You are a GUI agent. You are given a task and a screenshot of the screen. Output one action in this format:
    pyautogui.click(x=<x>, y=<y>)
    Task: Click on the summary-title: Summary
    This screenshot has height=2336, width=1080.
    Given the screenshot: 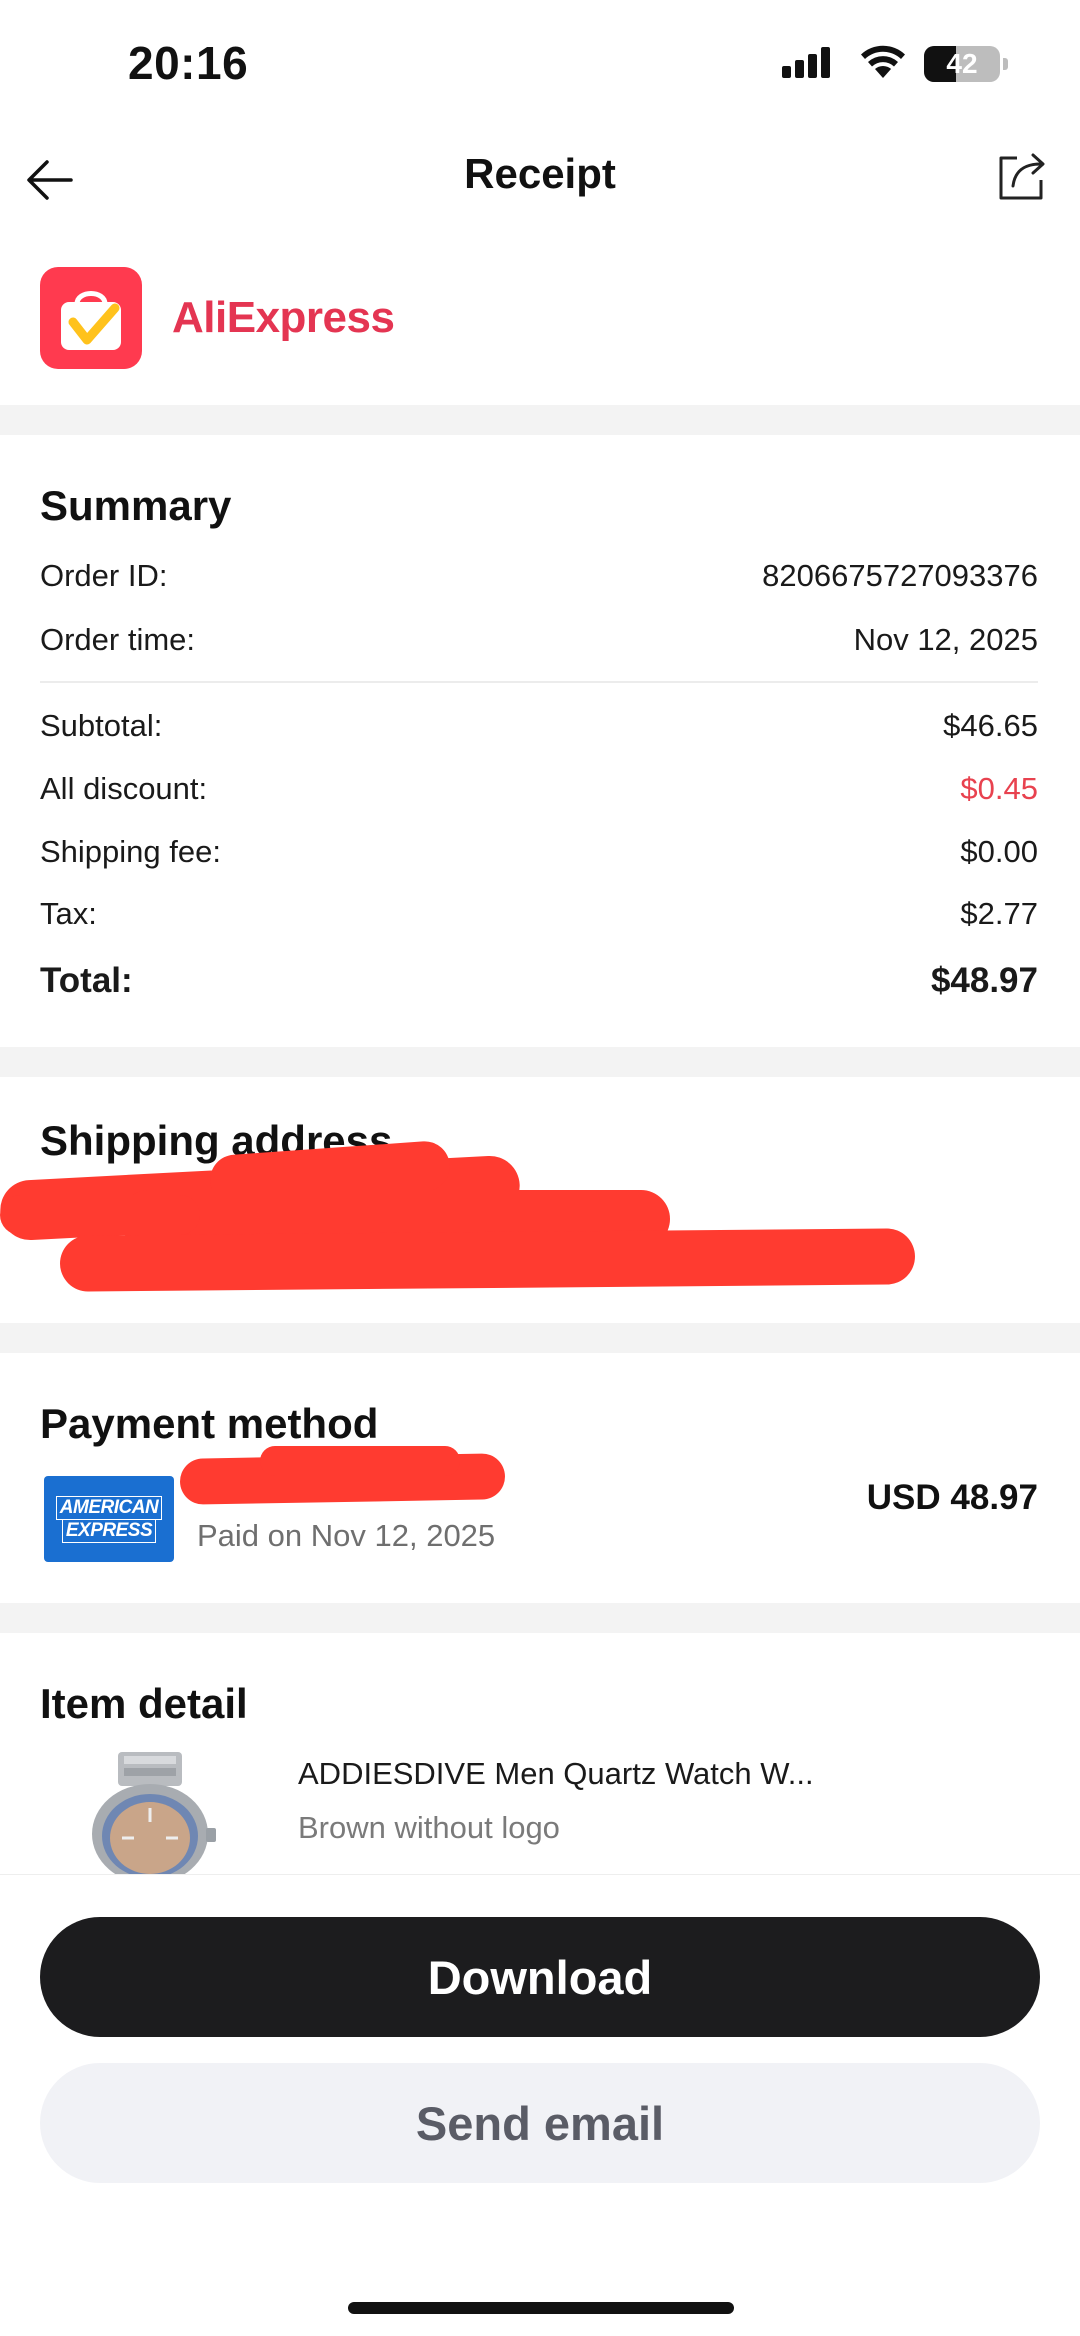 What is the action you would take?
    pyautogui.click(x=136, y=505)
    